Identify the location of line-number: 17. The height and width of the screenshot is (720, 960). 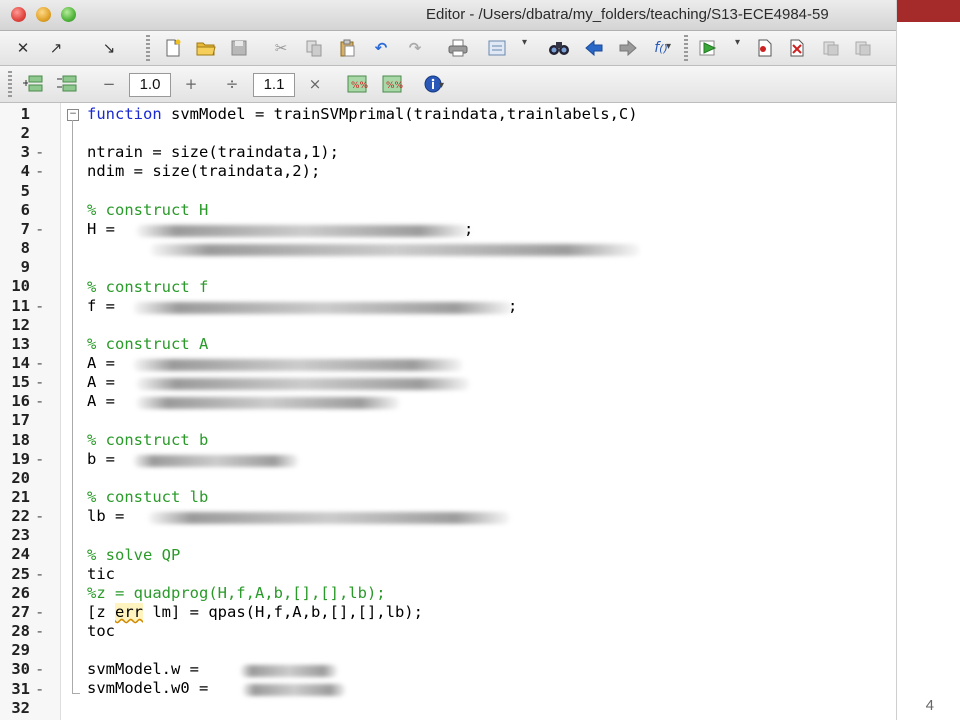
(20, 420).